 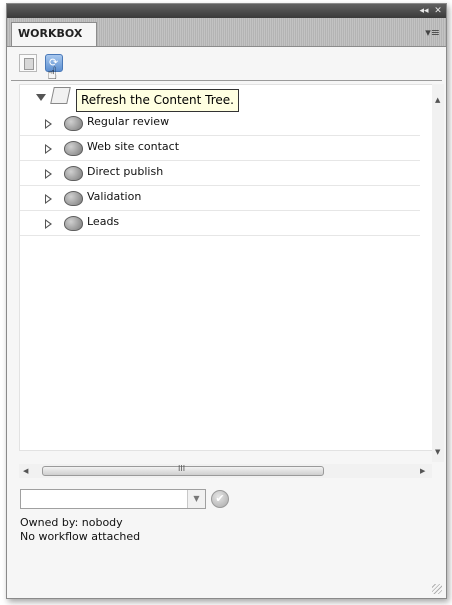 What do you see at coordinates (220, 223) in the screenshot?
I see `tree-item-leads: Leads` at bounding box center [220, 223].